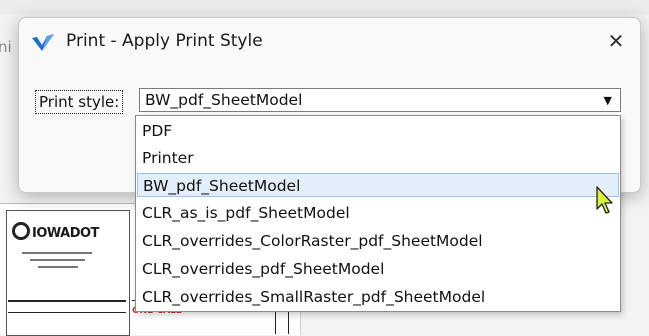  Describe the element at coordinates (378, 131) in the screenshot. I see `option-pdf: PDF` at that location.